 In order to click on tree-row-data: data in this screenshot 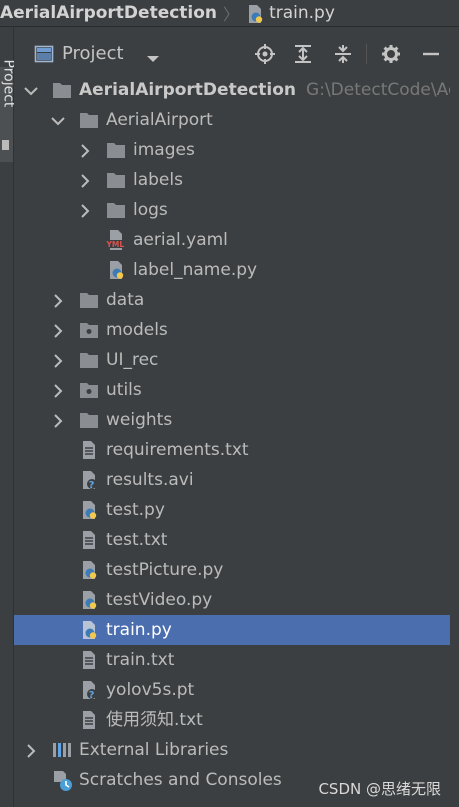, I will do `click(232, 300)`.